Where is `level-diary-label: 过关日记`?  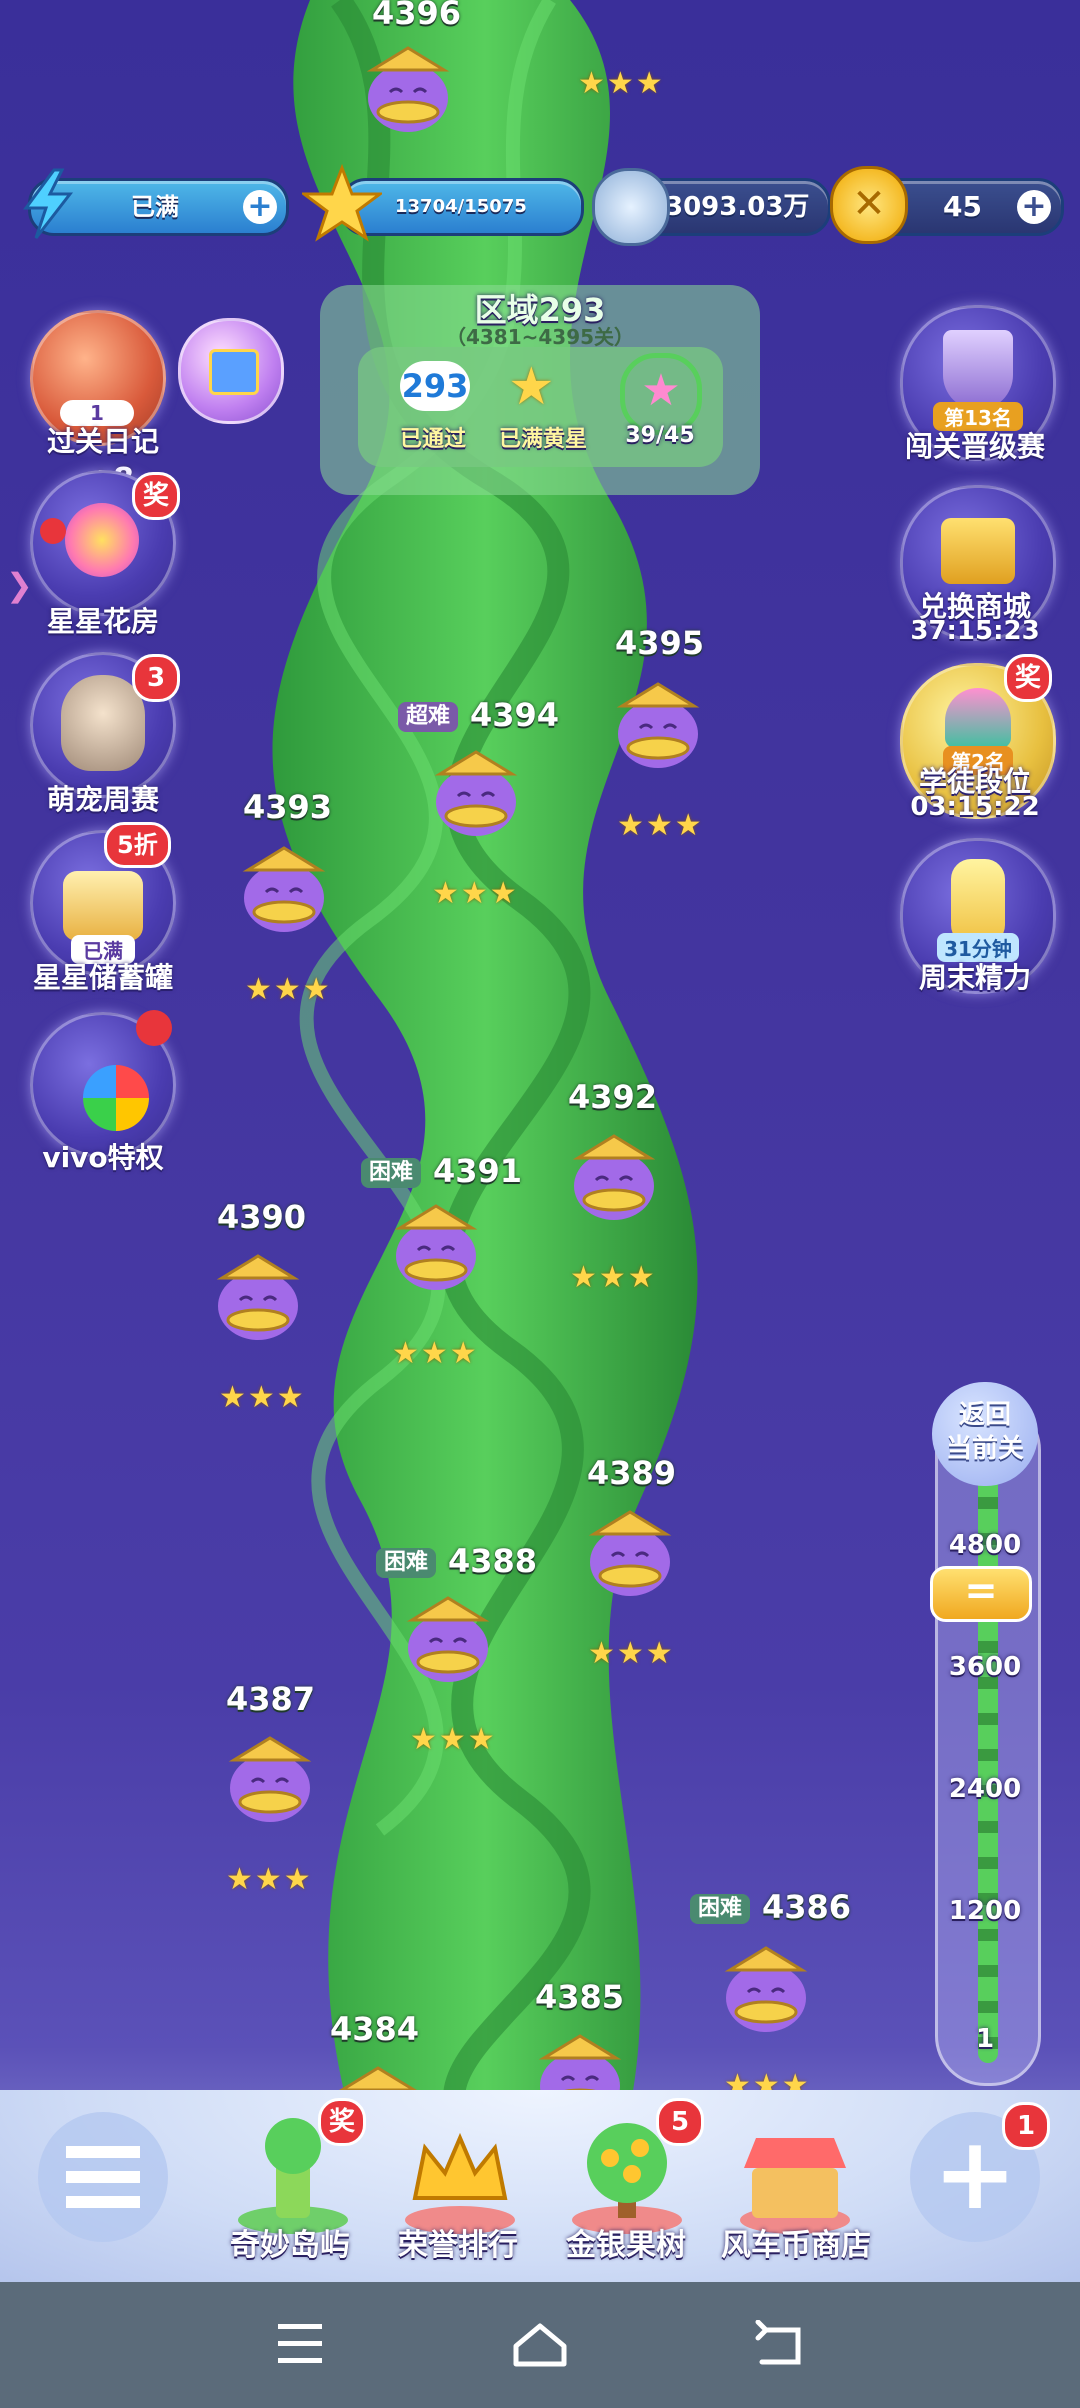 level-diary-label: 过关日记 is located at coordinates (102, 441).